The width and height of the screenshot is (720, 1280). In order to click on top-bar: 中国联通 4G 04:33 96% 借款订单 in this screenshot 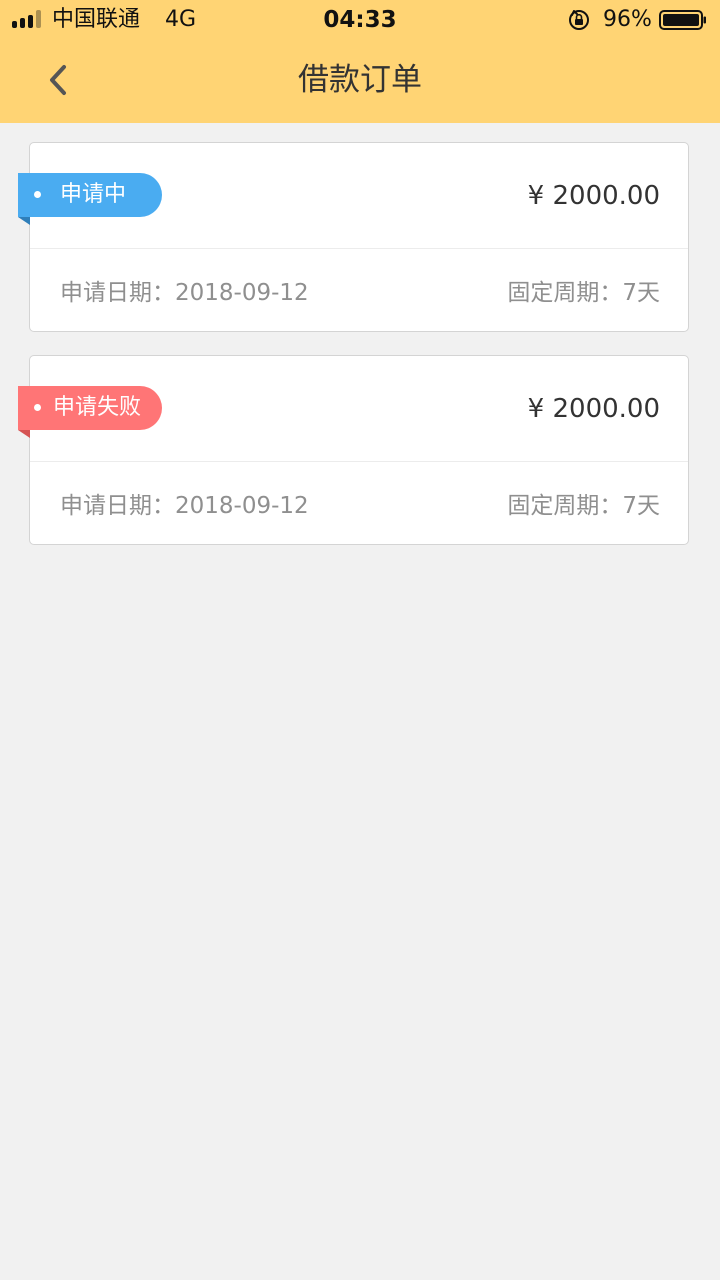, I will do `click(360, 61)`.